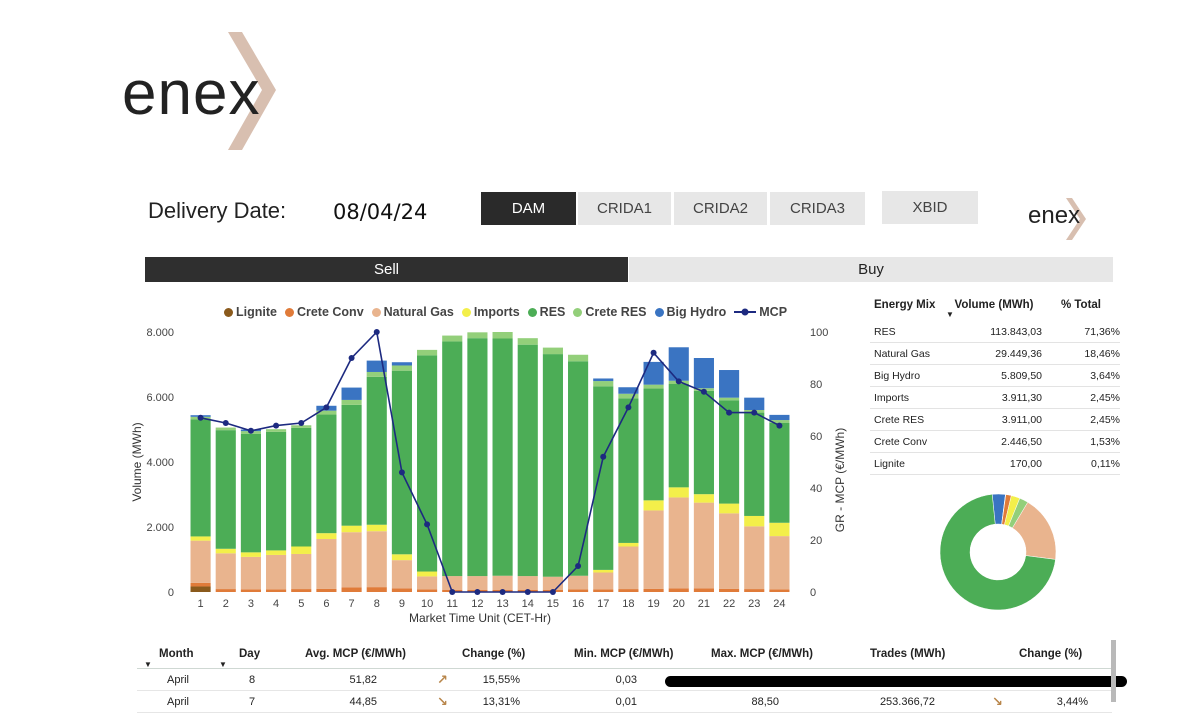 The image size is (1189, 713). I want to click on enex-small-logo: enex, so click(1061, 219).